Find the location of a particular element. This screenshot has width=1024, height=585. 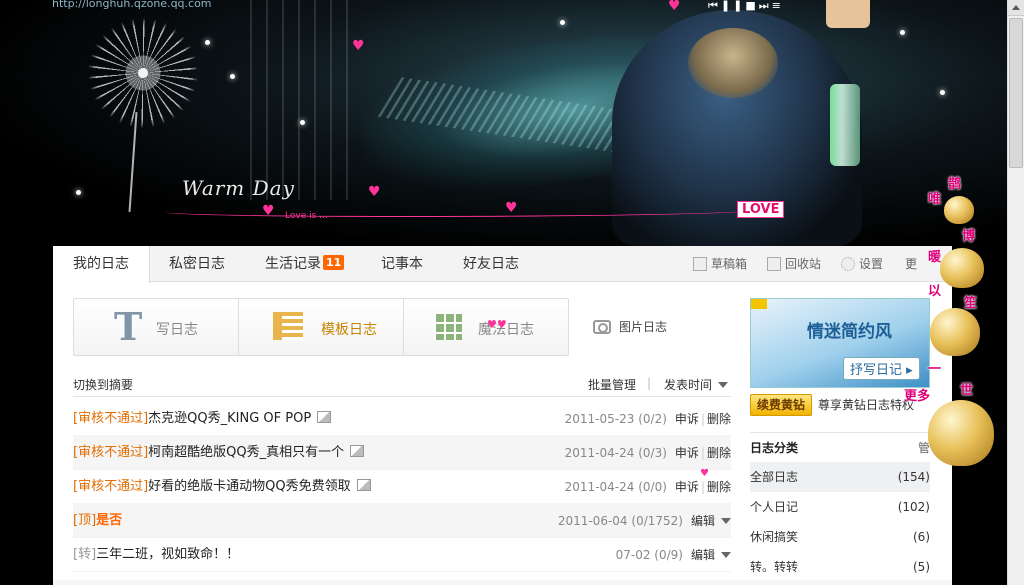

row-title-link: 杰克逊QQ秀_KING OF POP is located at coordinates (229, 418).